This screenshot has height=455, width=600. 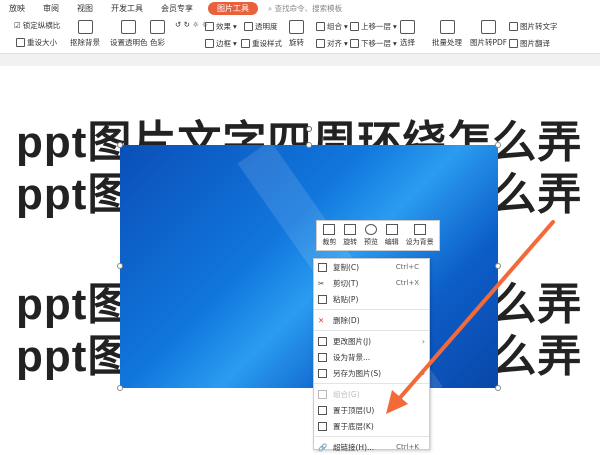 I want to click on annotation-arrow, so click(x=470, y=317).